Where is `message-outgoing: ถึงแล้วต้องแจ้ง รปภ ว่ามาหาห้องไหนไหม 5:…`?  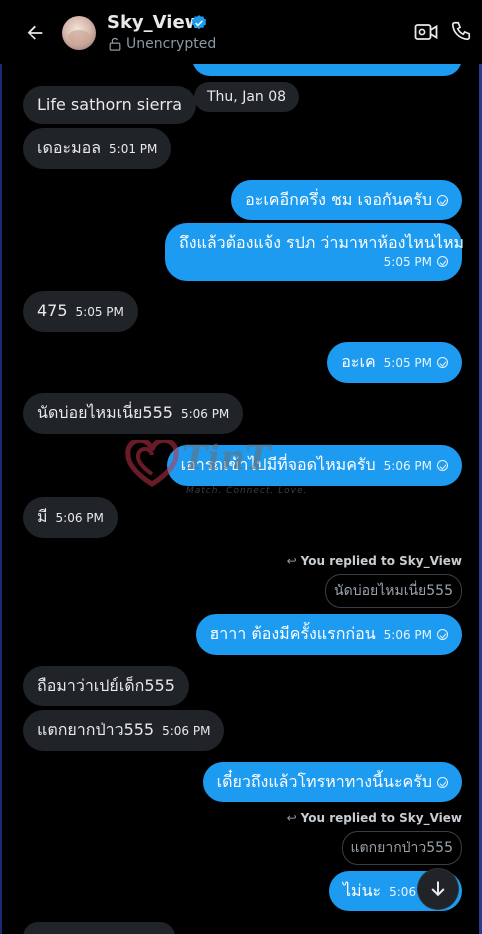 message-outgoing: ถึงแล้วต้องแจ้ง รปภ ว่ามาหาห้องไหนไหม 5:… is located at coordinates (315, 252).